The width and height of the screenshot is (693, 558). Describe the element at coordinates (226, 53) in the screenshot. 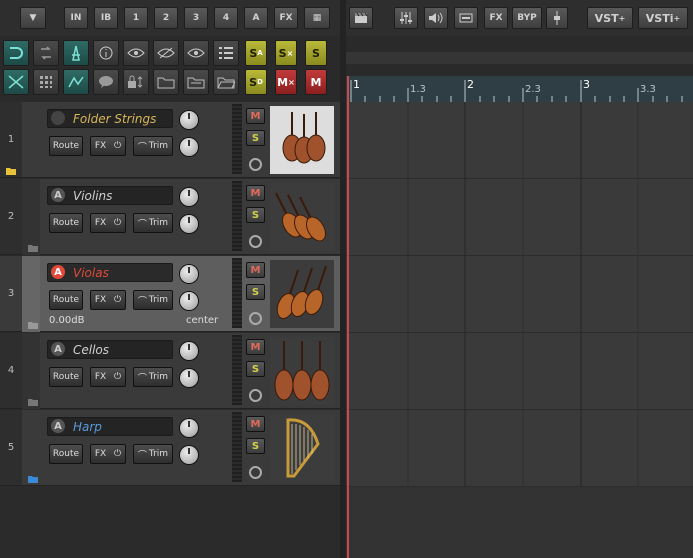

I see `track-list-icon` at that location.